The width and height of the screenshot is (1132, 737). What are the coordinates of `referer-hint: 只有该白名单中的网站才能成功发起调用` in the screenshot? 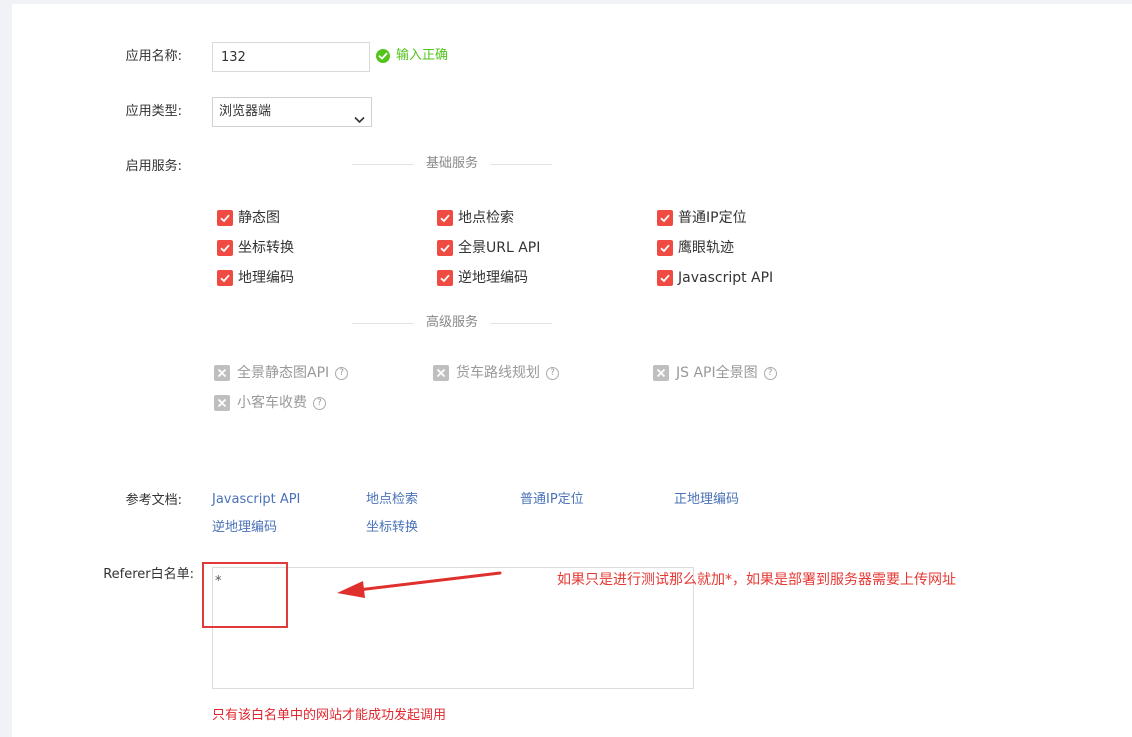 It's located at (329, 715).